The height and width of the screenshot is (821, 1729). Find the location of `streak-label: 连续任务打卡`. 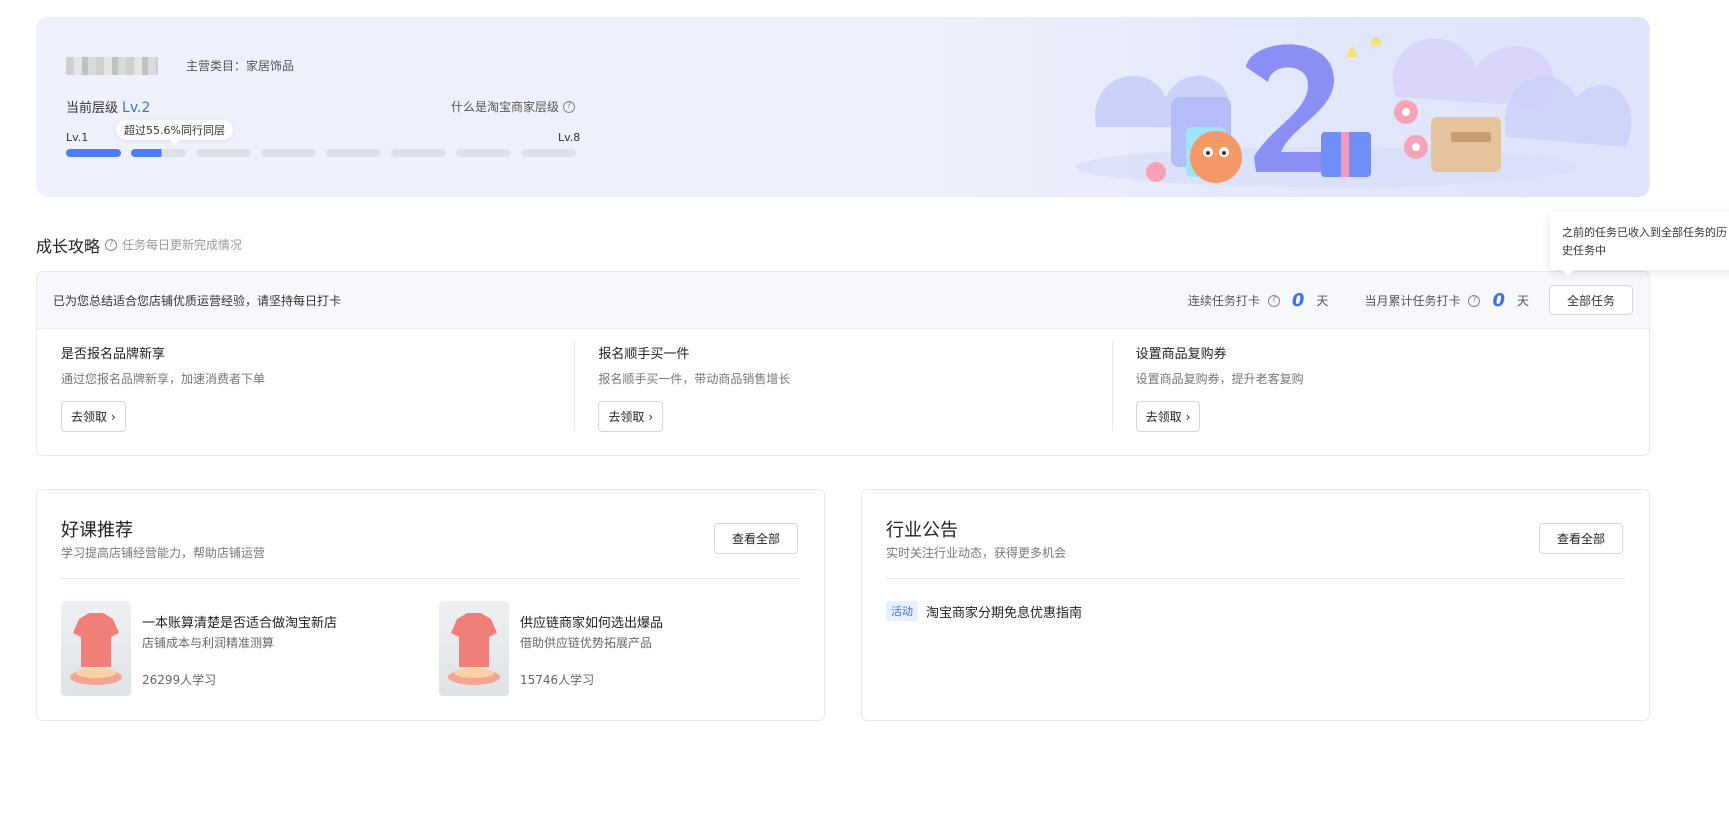

streak-label: 连续任务打卡 is located at coordinates (1223, 301).